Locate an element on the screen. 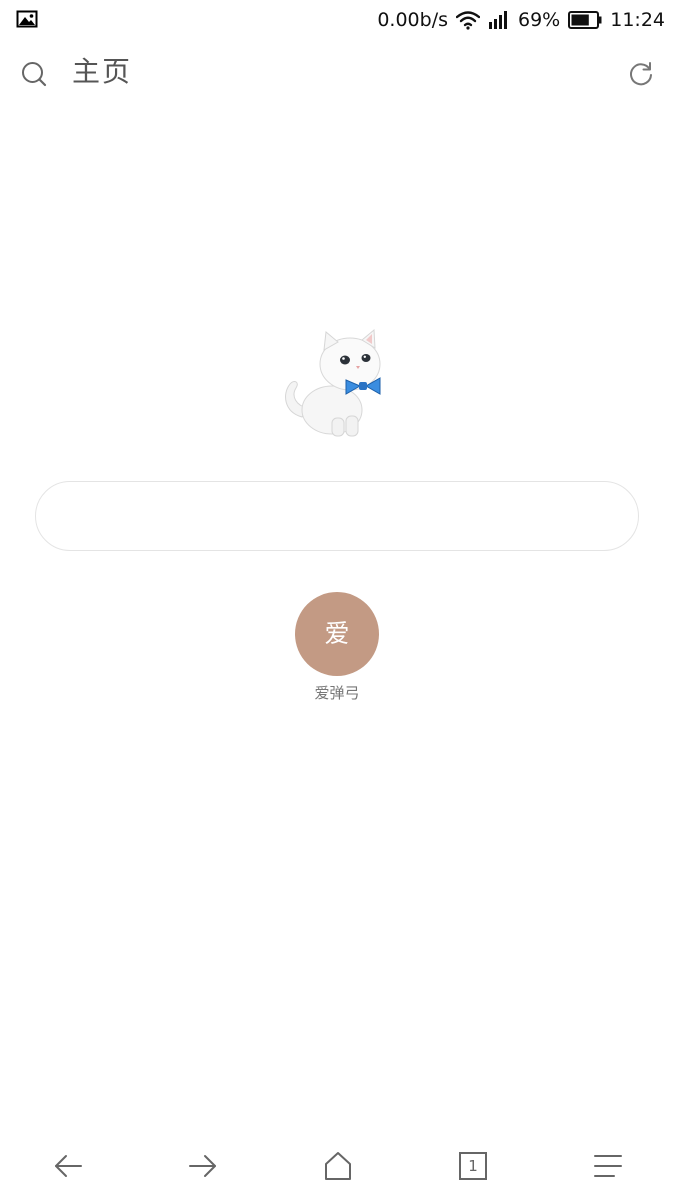 This screenshot has height=1200, width=675. cat-mascot-image is located at coordinates (333, 382).